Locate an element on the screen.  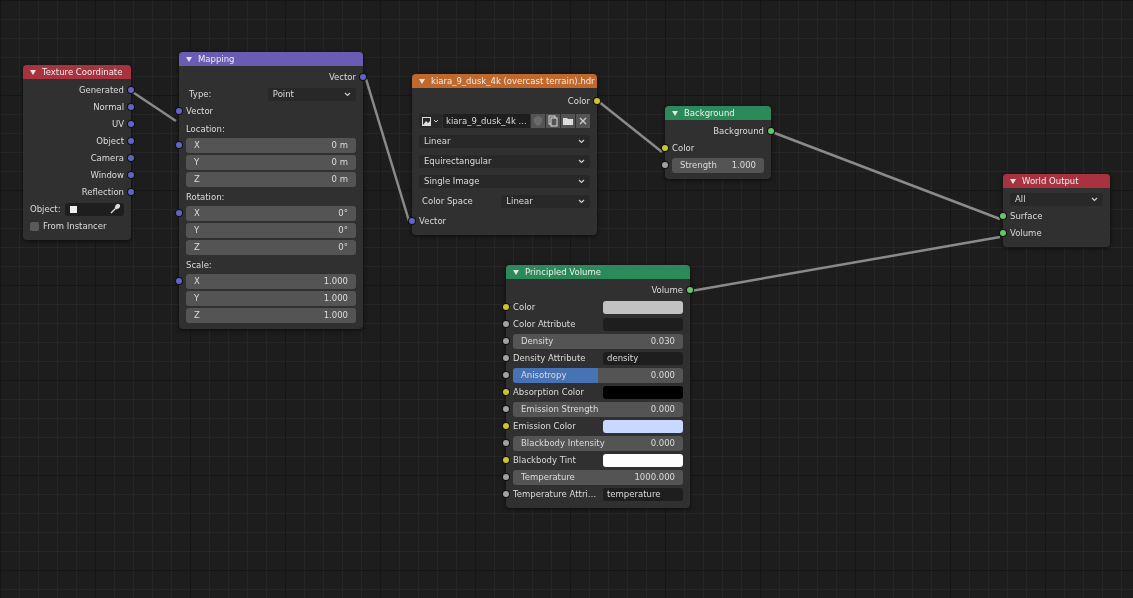
node-header: Background is located at coordinates (718, 113).